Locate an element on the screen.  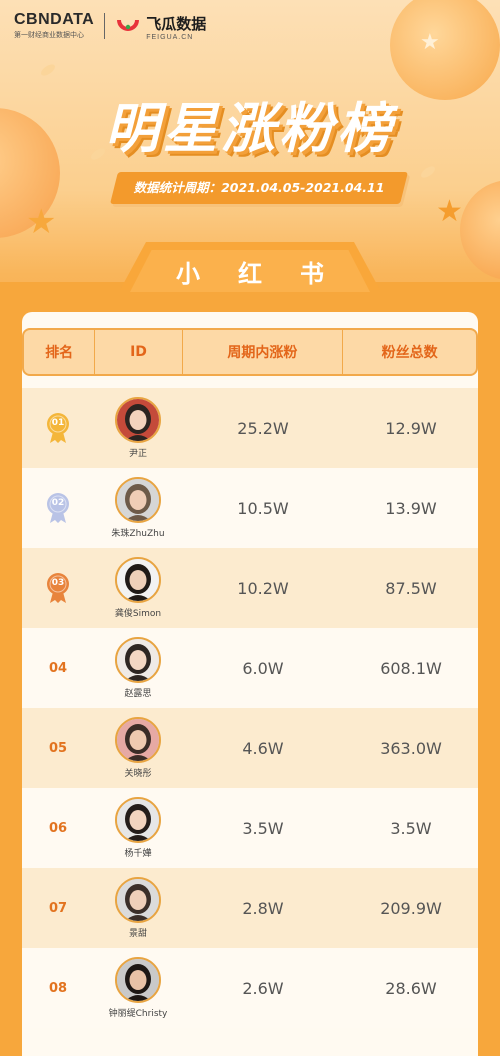
rank-number: 07 is located at coordinates (58, 908).